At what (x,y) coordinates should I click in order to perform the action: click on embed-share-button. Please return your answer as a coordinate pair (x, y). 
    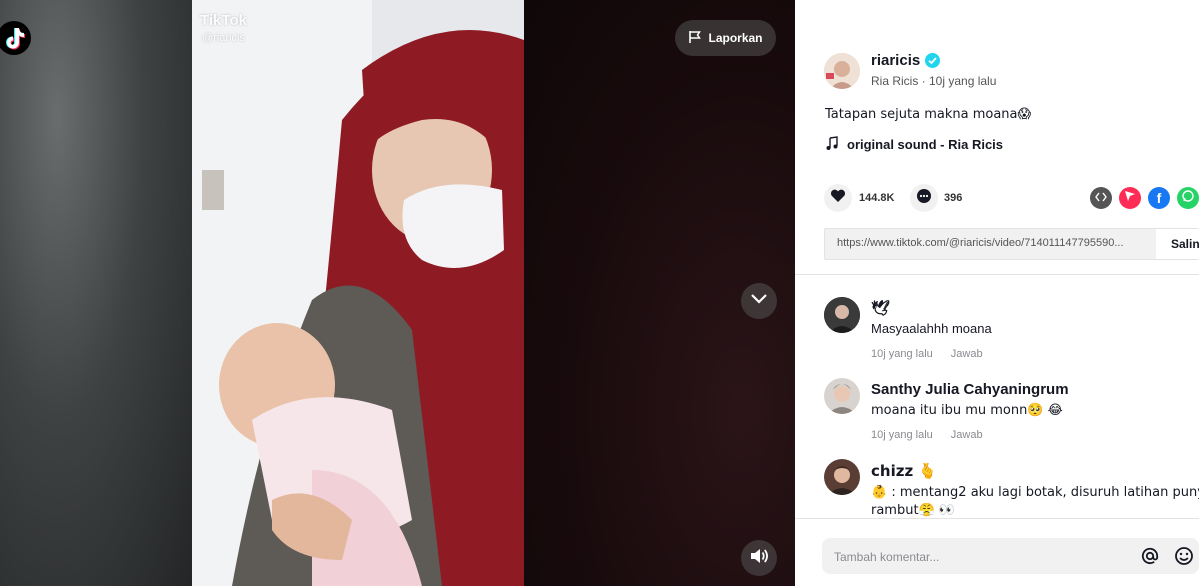
    Looking at the image, I should click on (1101, 198).